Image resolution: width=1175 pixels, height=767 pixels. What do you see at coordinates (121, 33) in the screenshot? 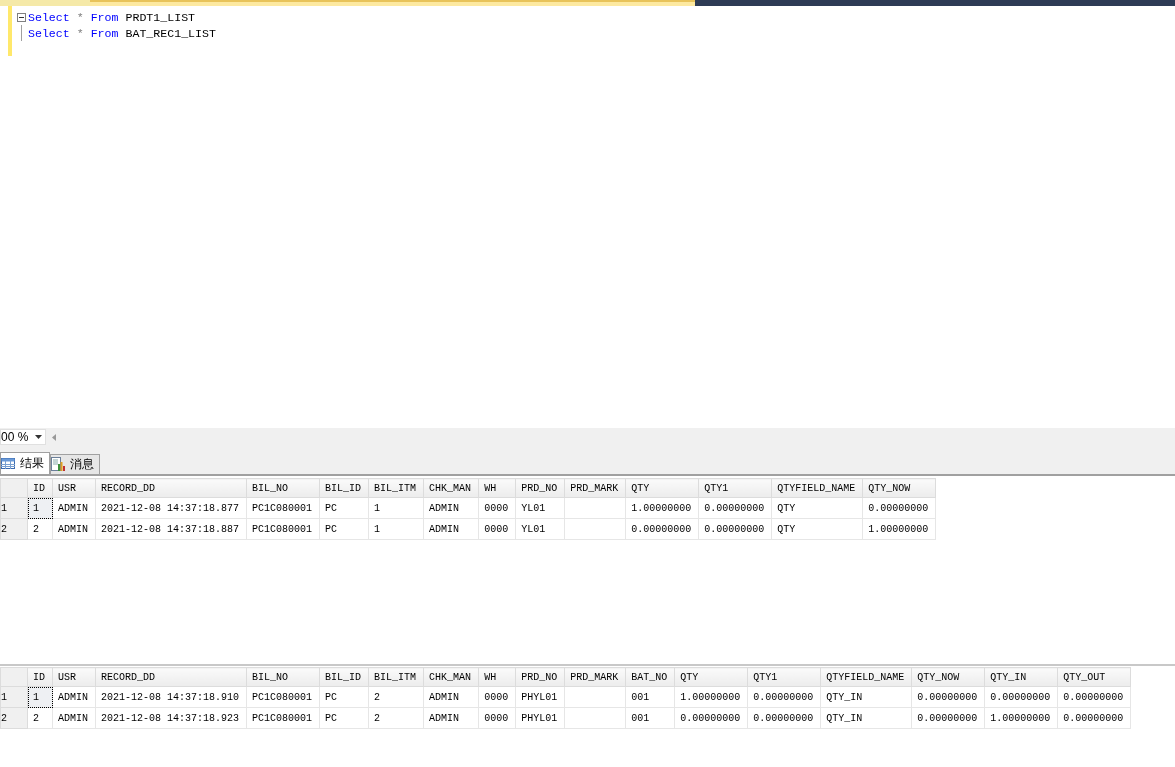
I see `code-line: Select * From BAT_REC1_LIST` at bounding box center [121, 33].